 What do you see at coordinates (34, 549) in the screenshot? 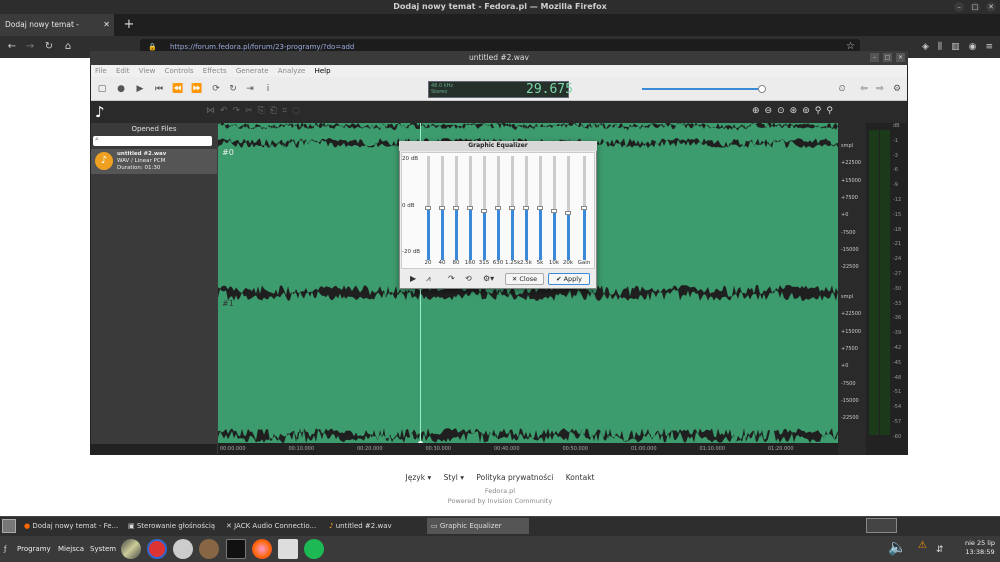
I see `menu-applications: Programy` at bounding box center [34, 549].